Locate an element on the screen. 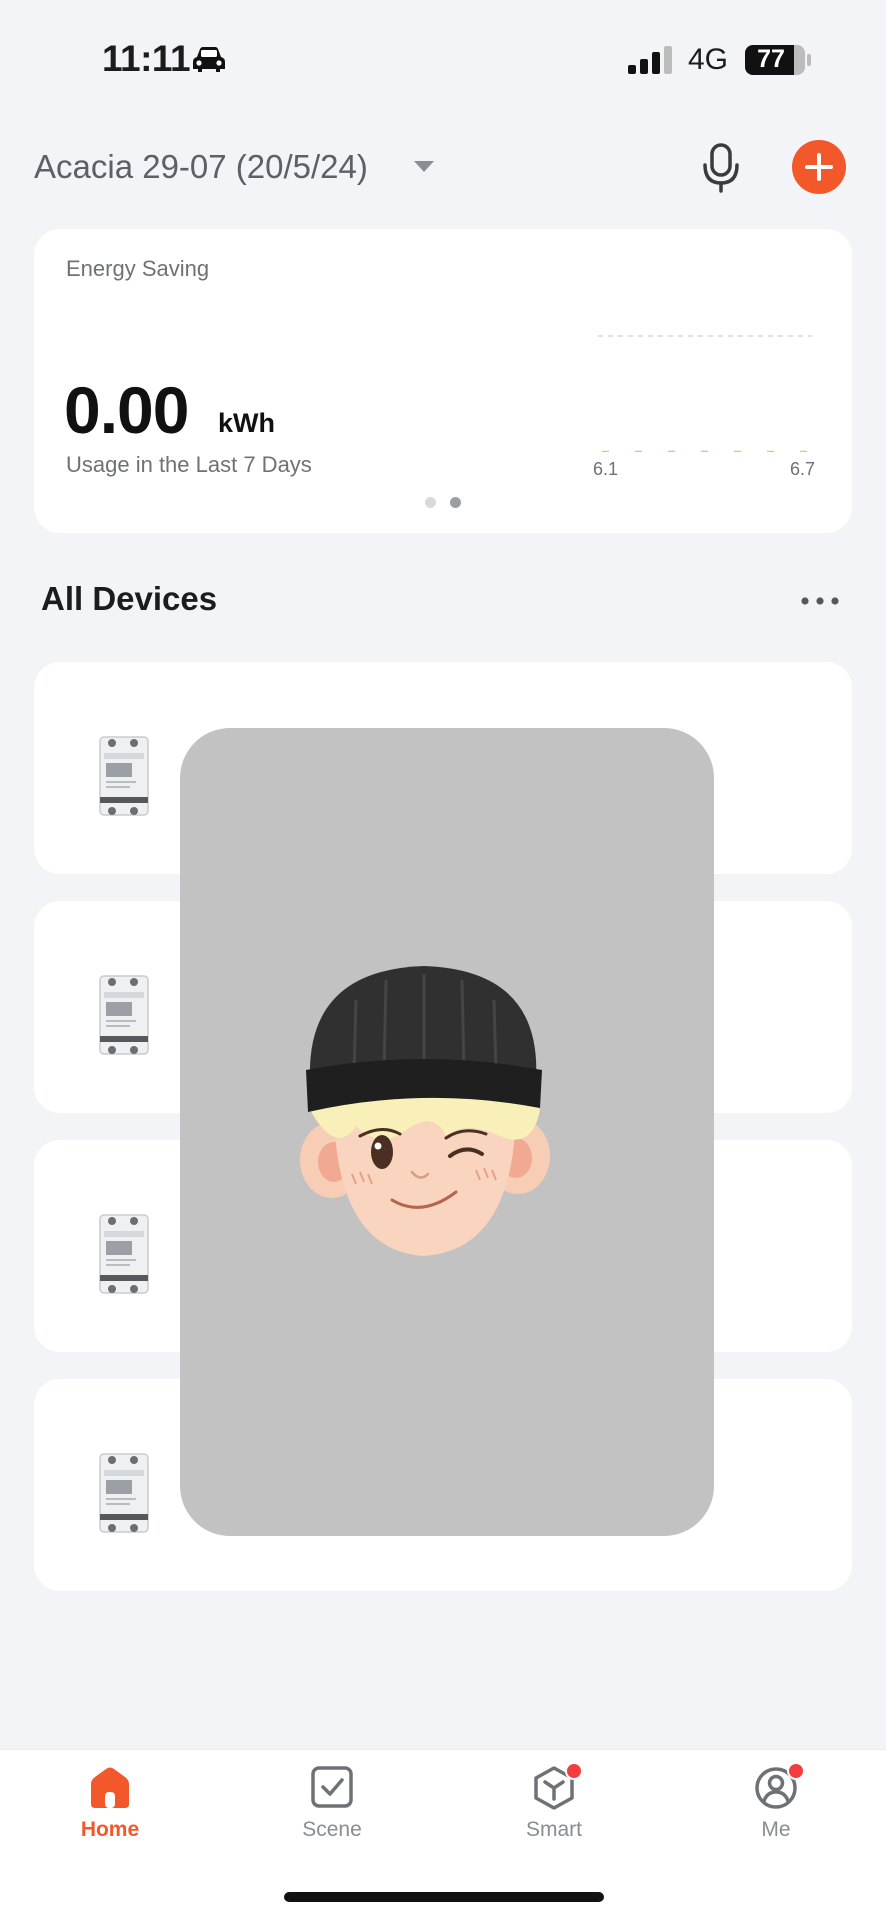  more-icon is located at coordinates (820, 601).